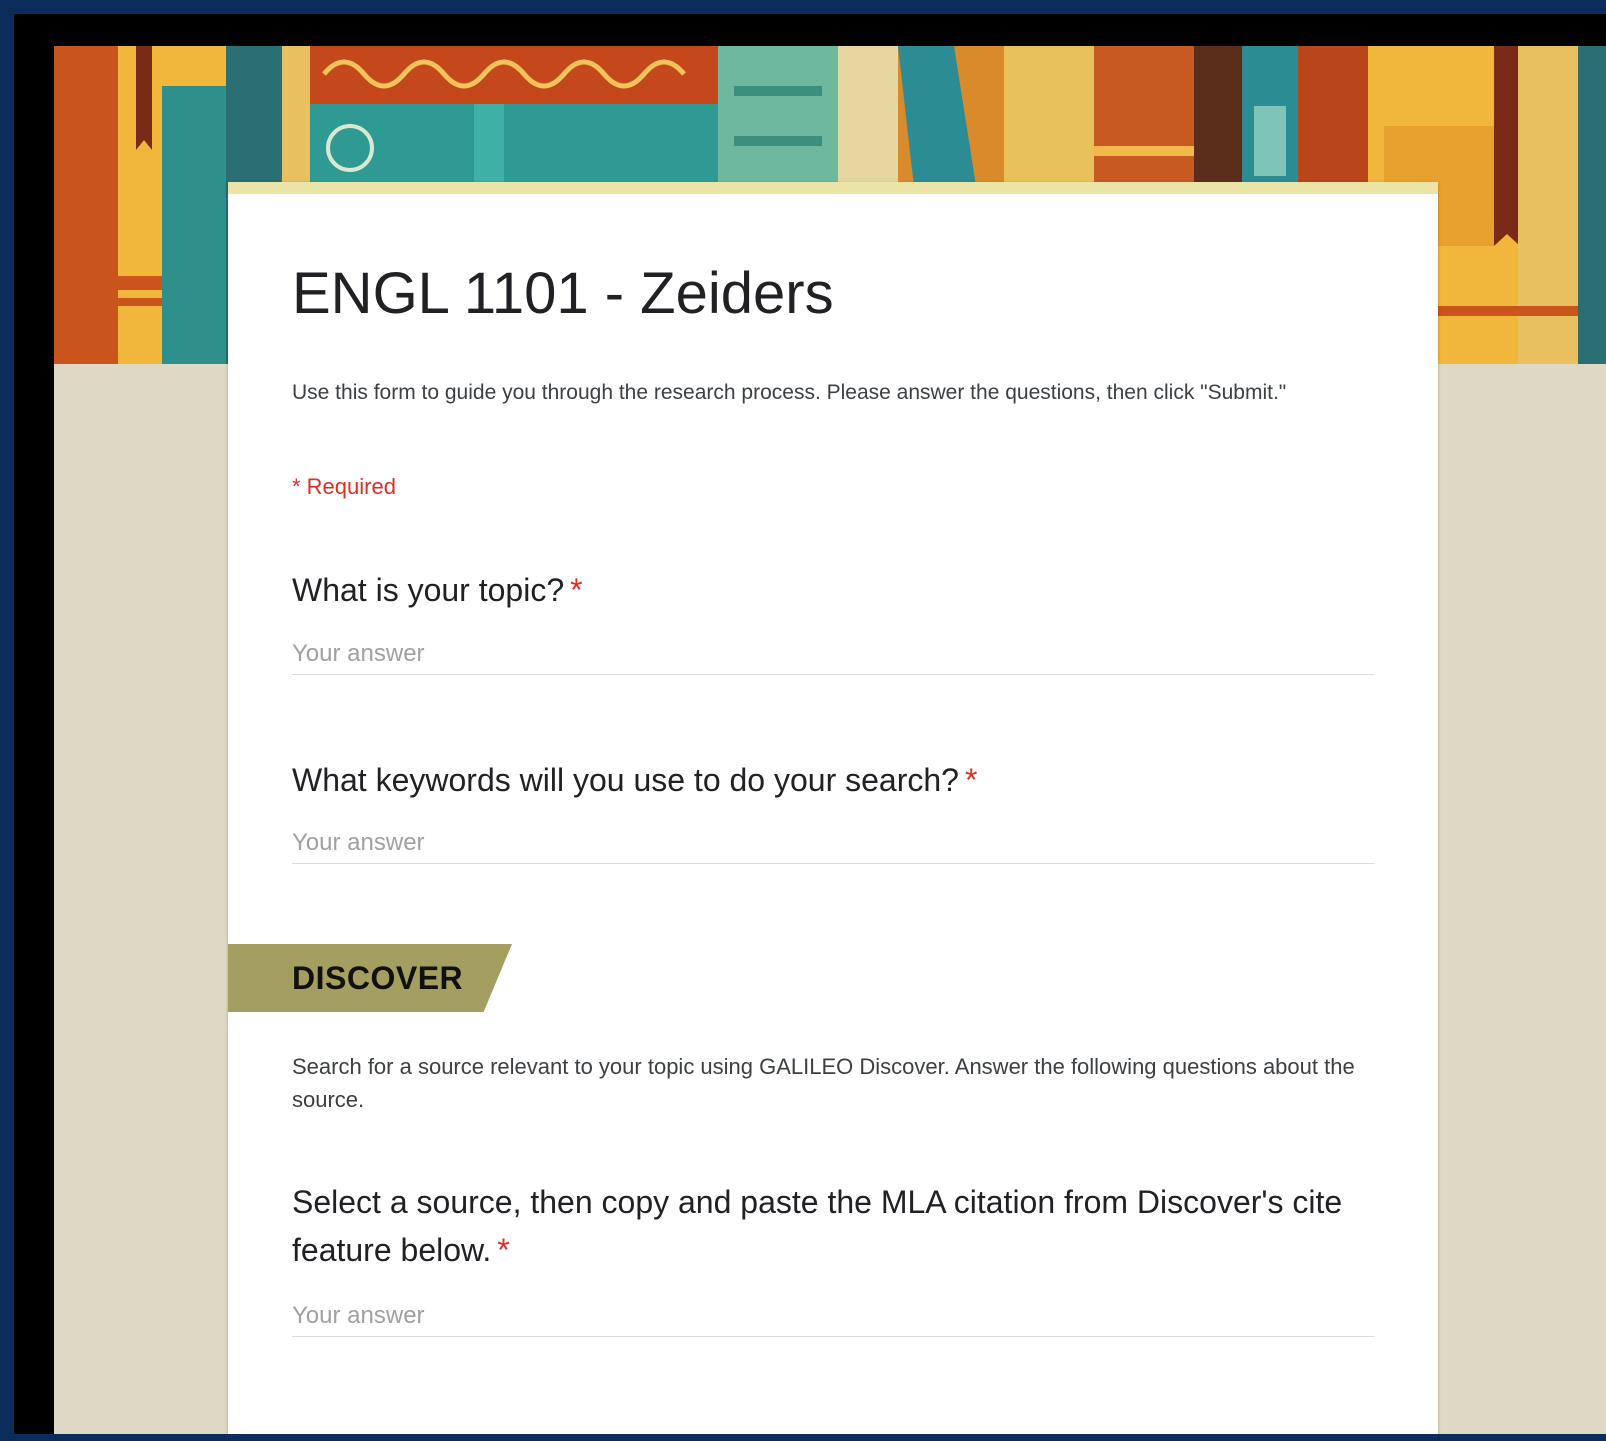  What do you see at coordinates (837, 590) in the screenshot?
I see `question-topic: What is your topic? *` at bounding box center [837, 590].